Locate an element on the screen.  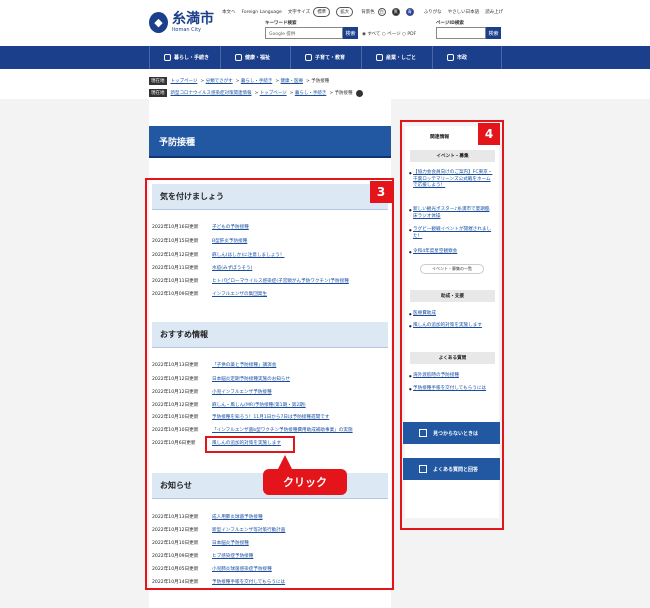
page-id-input is located at coordinates (461, 33).